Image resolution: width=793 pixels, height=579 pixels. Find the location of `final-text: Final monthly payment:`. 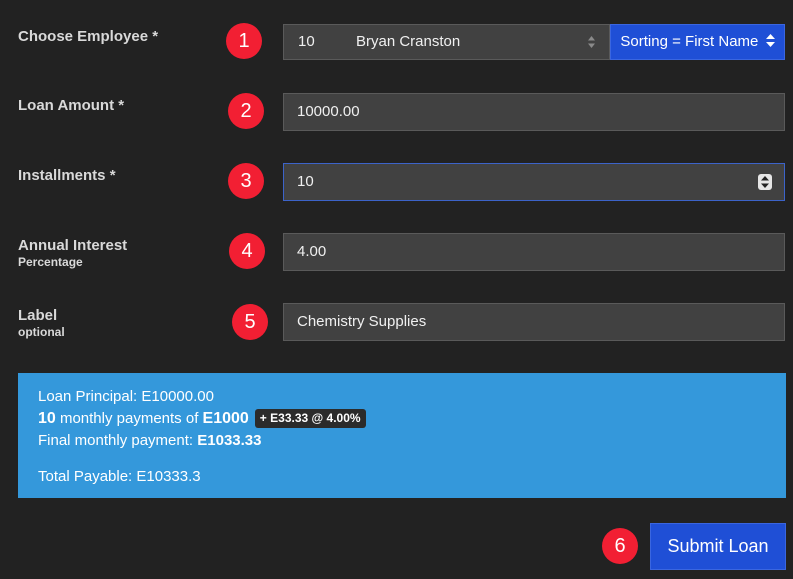

final-text: Final monthly payment: is located at coordinates (118, 440).